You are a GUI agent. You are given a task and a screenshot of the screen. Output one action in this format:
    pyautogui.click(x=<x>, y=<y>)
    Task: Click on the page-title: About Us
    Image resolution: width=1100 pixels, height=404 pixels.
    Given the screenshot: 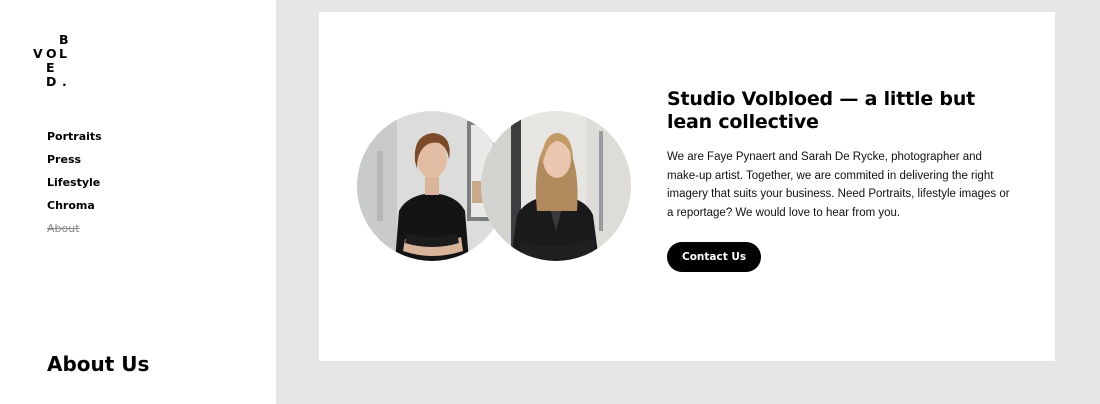 What is the action you would take?
    pyautogui.click(x=98, y=364)
    